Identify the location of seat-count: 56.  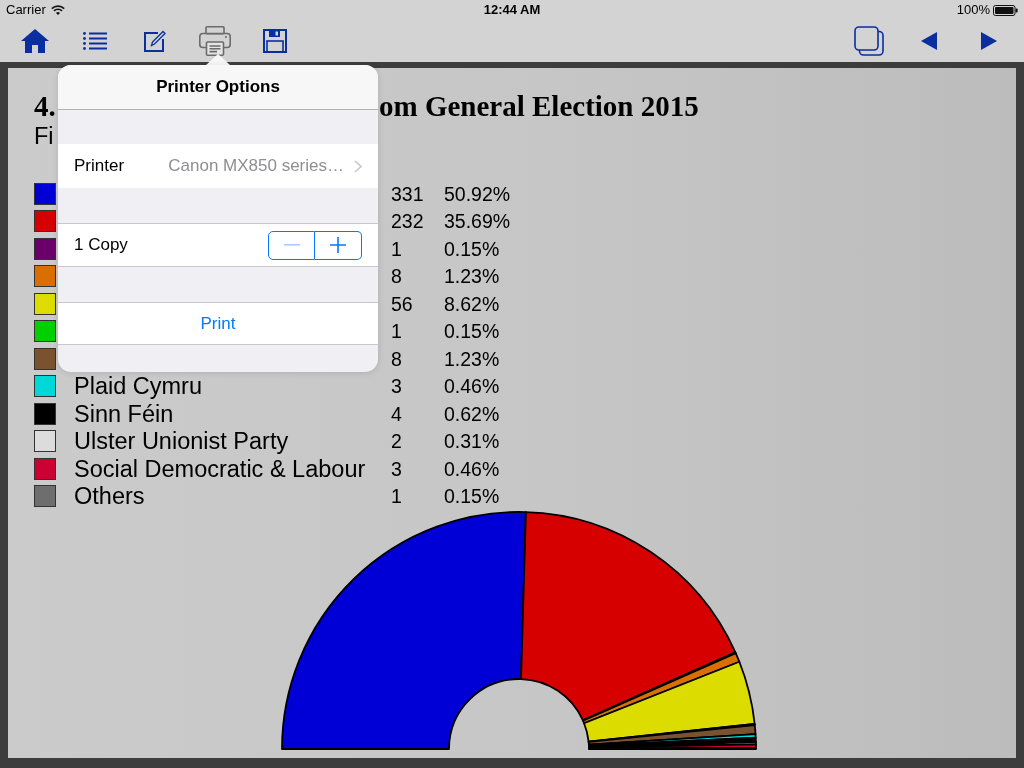
(402, 303).